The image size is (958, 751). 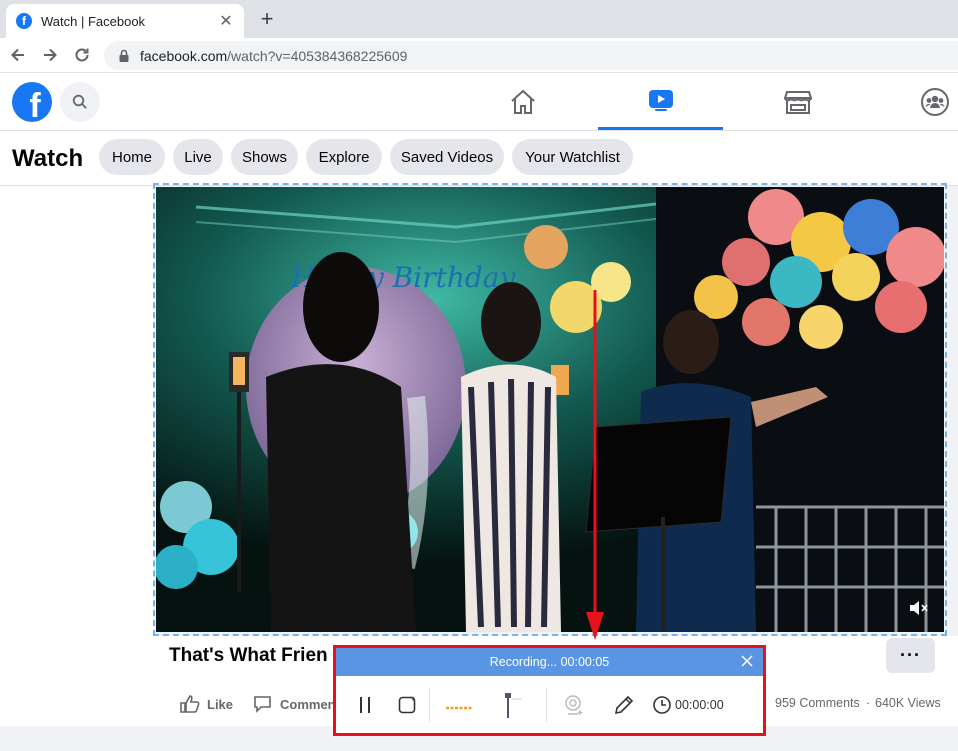 I want to click on recorder-close-icon, so click(x=747, y=661).